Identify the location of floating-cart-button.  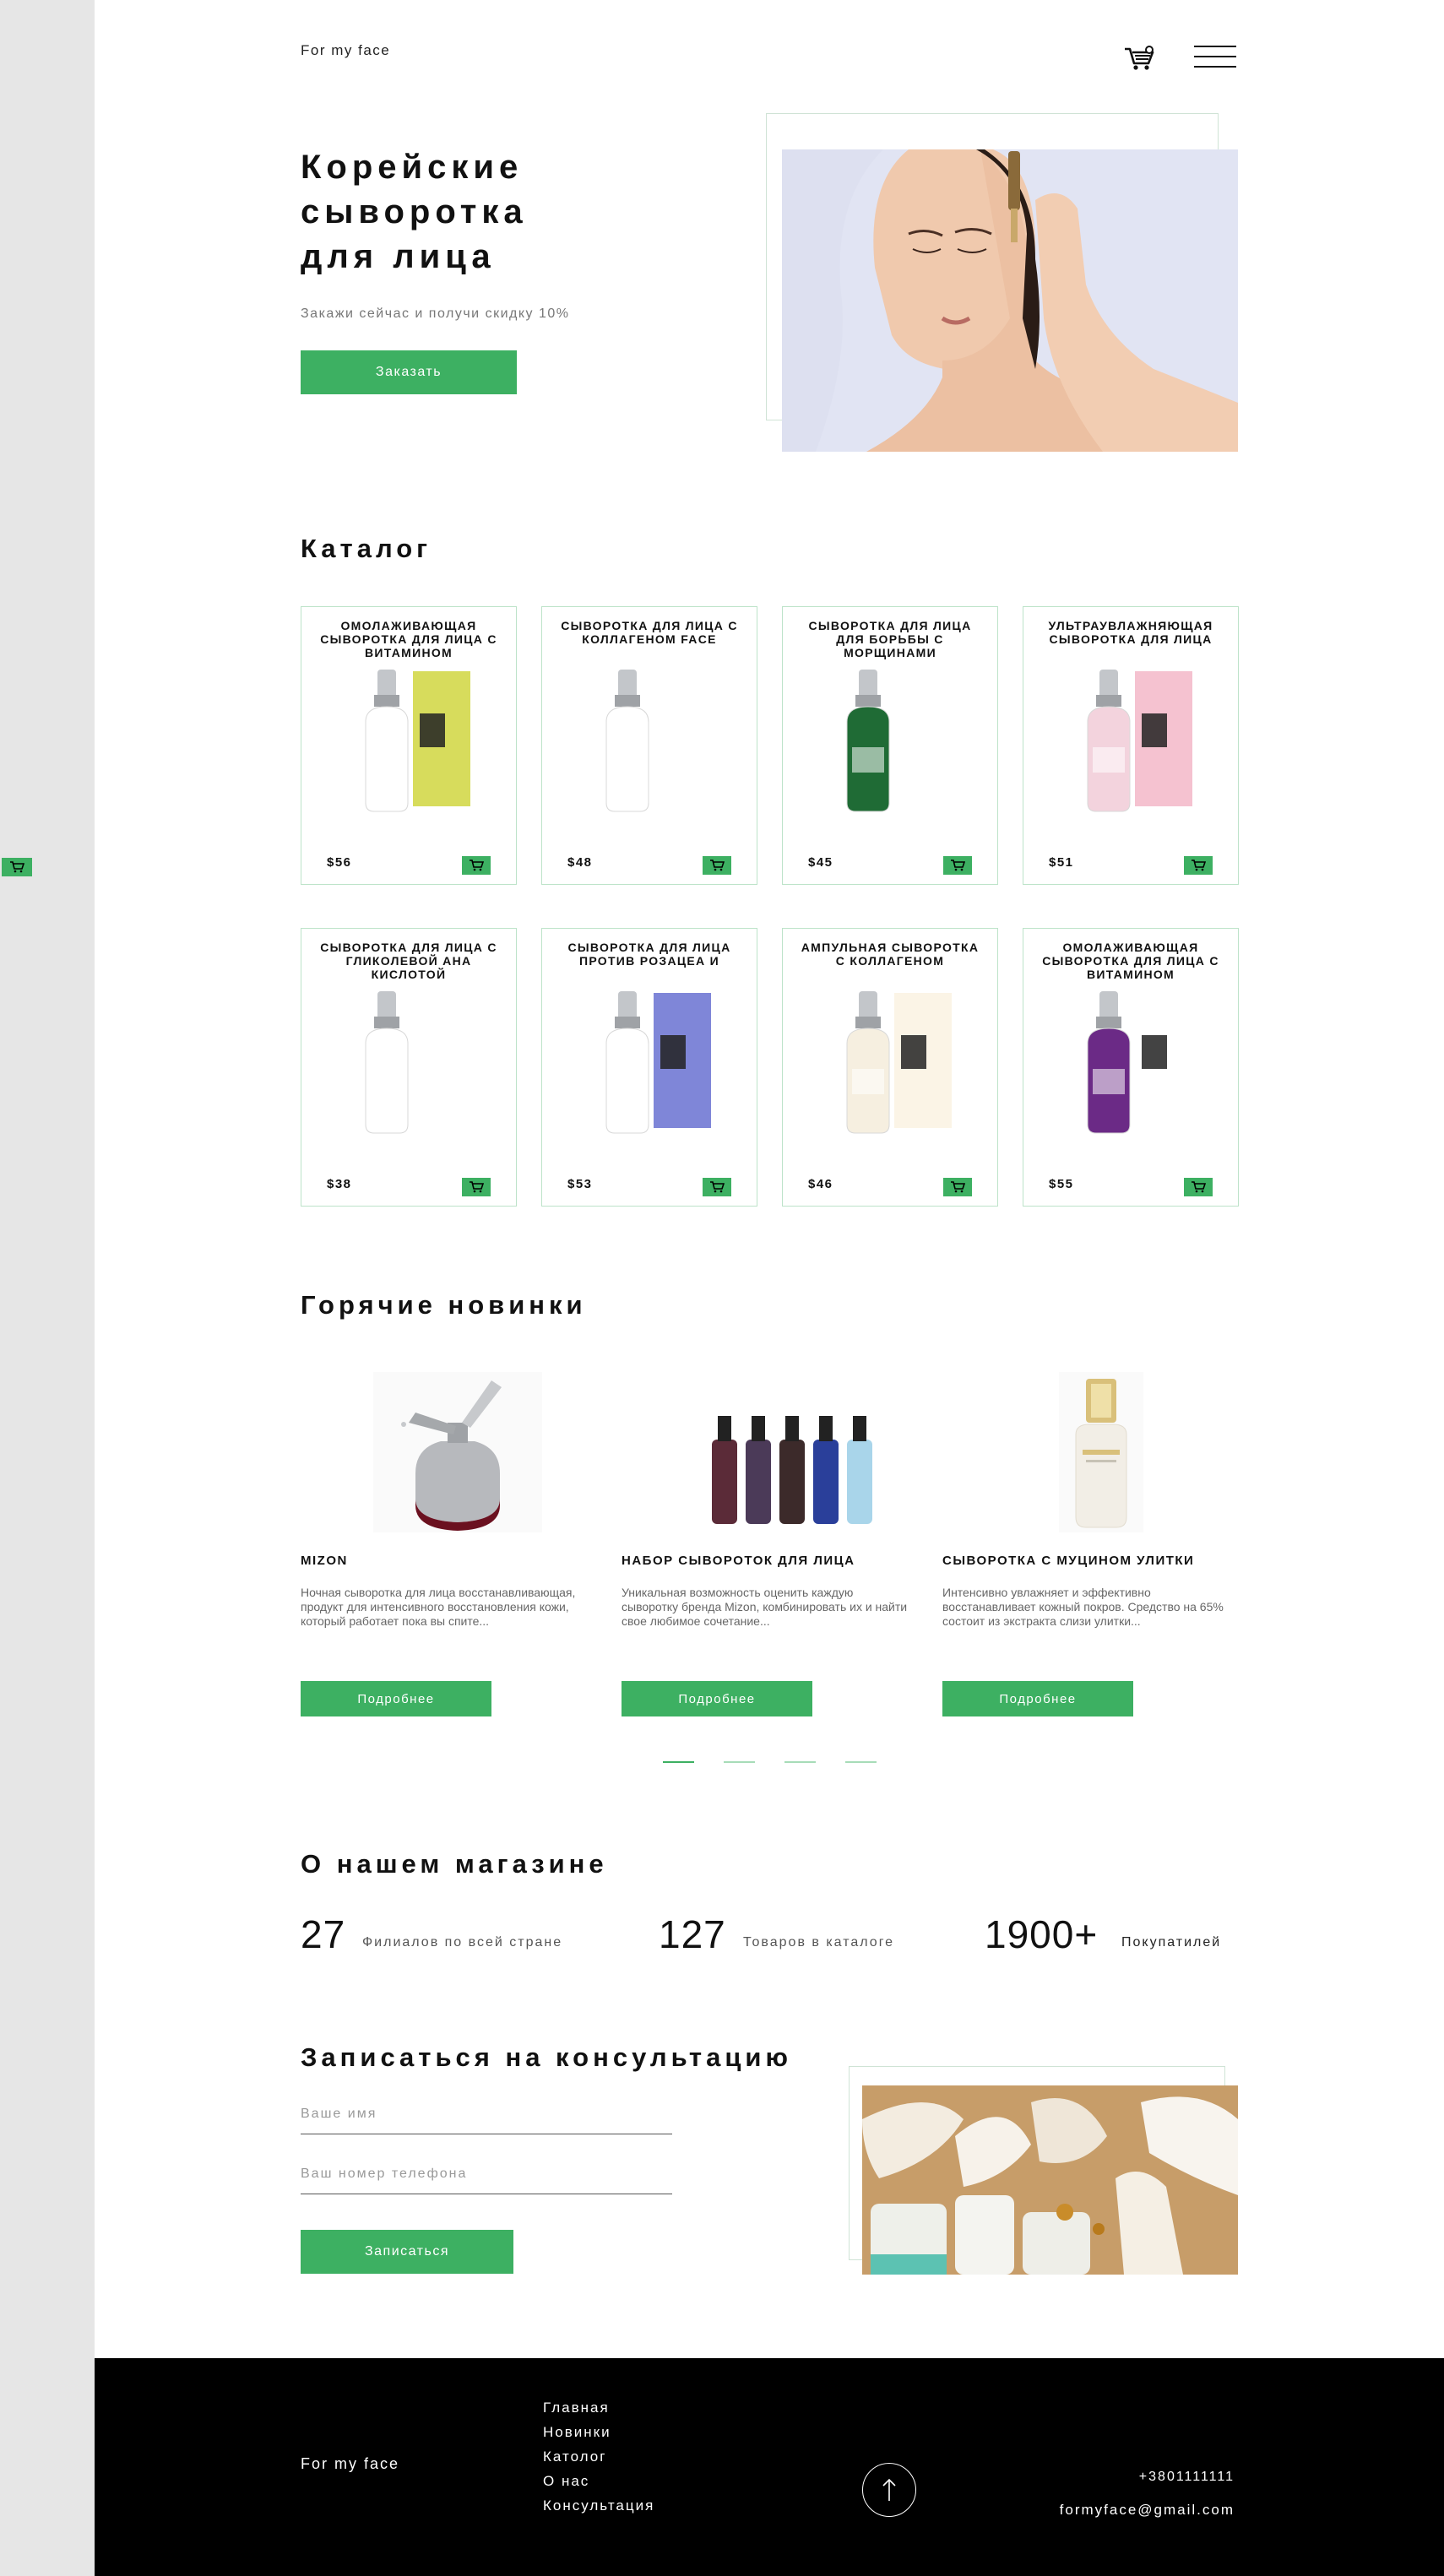
(17, 867).